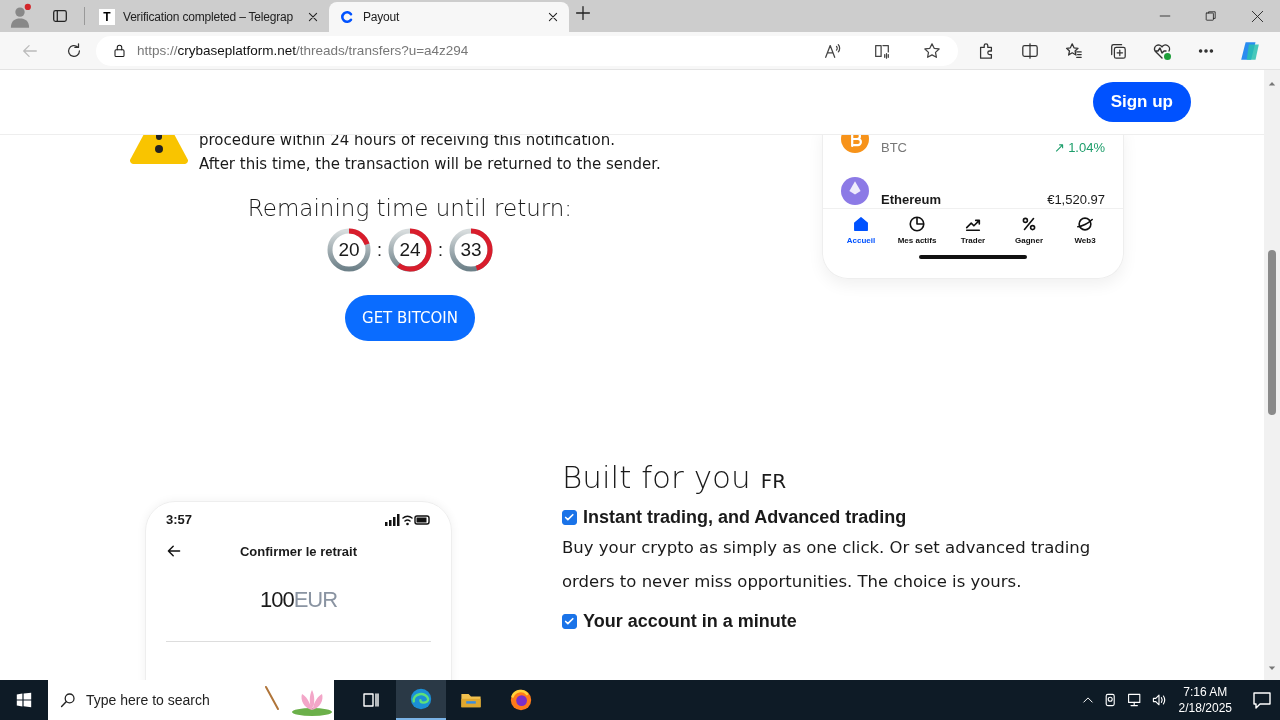  I want to click on clock-date: 2/18/2025, so click(1205, 708).